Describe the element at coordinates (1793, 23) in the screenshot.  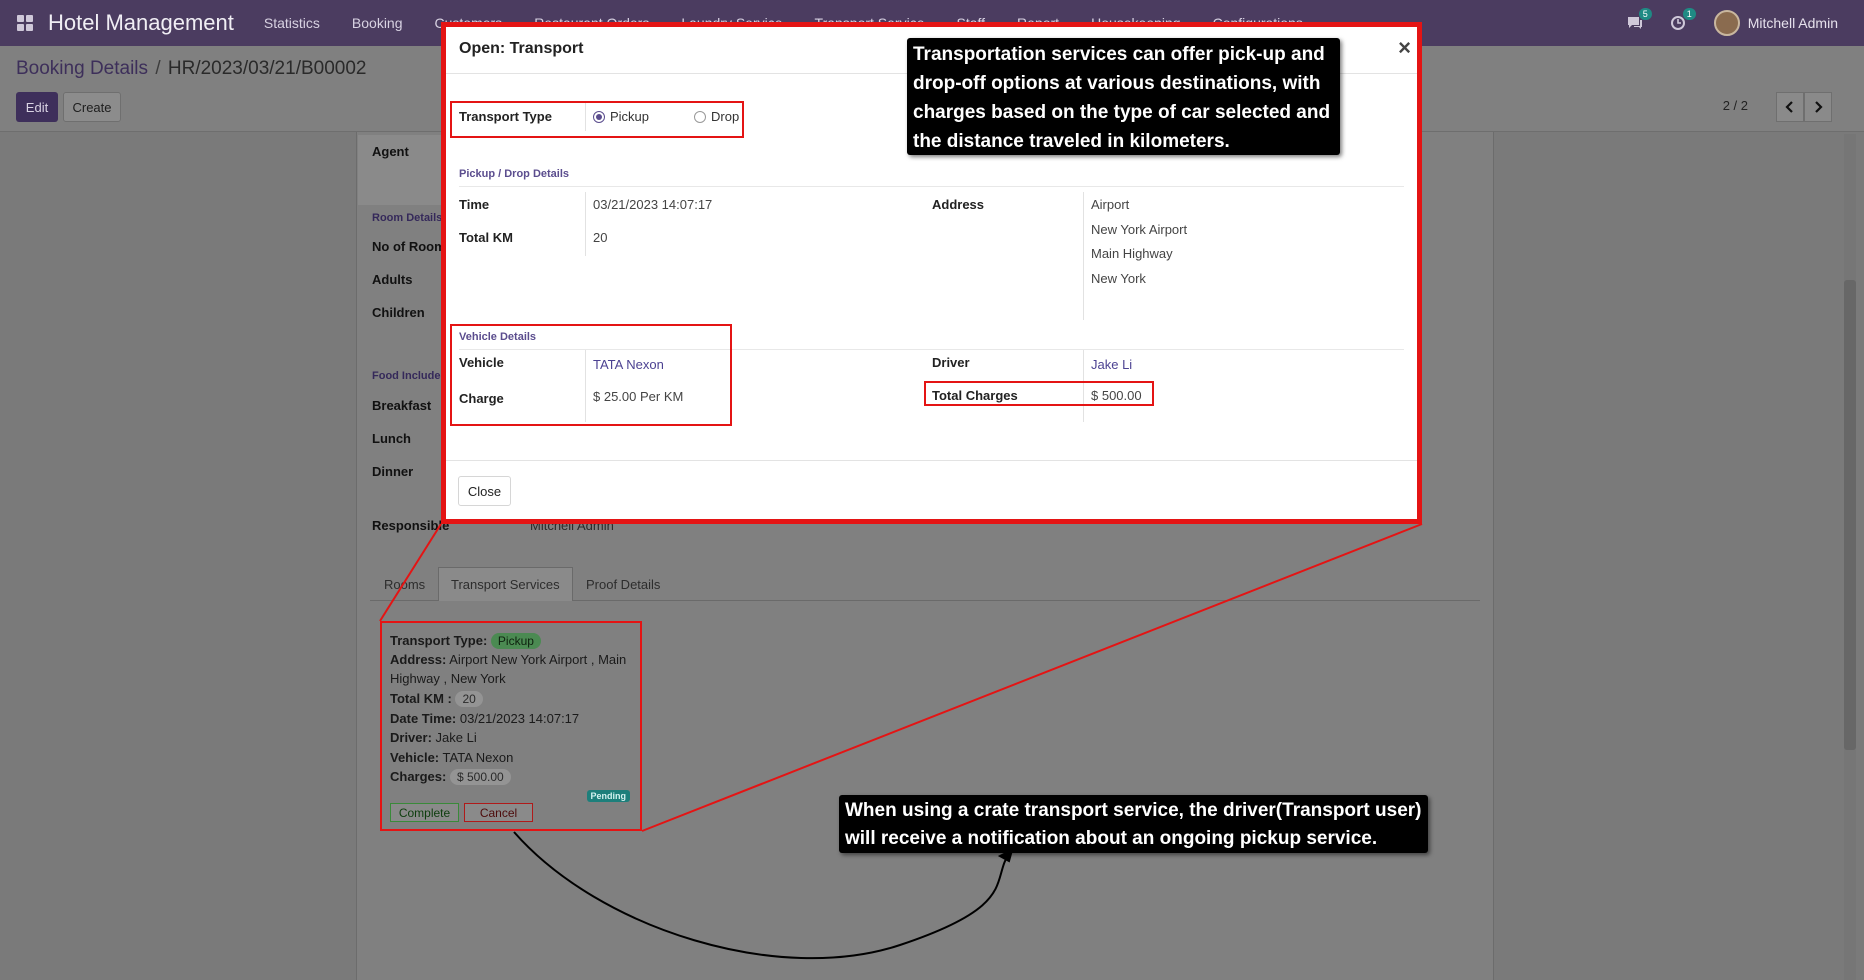
I see `user-name: Mitchell Admin` at that location.